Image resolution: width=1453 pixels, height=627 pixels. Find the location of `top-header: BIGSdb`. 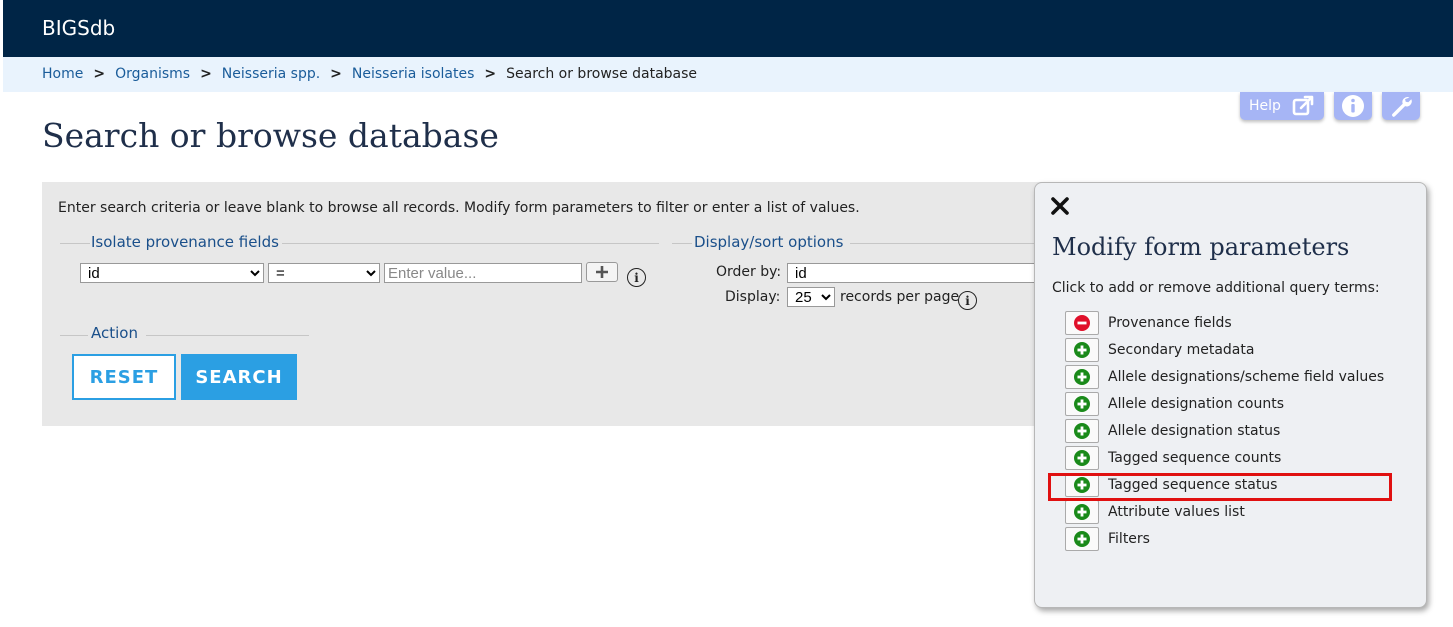

top-header: BIGSdb is located at coordinates (728, 28).